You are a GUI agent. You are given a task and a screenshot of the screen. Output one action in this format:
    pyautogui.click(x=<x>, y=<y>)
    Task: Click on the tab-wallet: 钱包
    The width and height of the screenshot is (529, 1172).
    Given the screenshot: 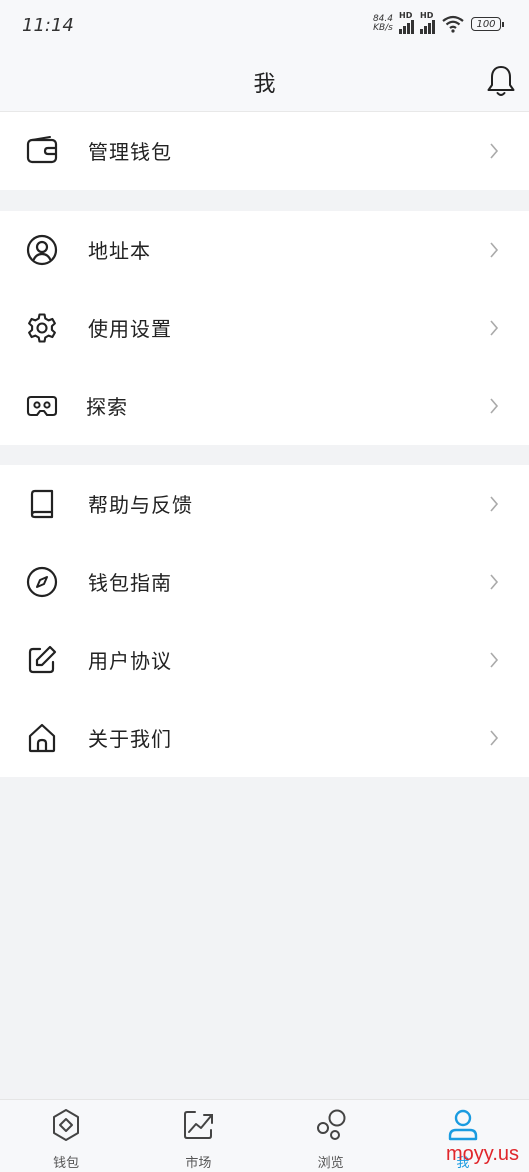 What is the action you would take?
    pyautogui.click(x=66, y=1136)
    